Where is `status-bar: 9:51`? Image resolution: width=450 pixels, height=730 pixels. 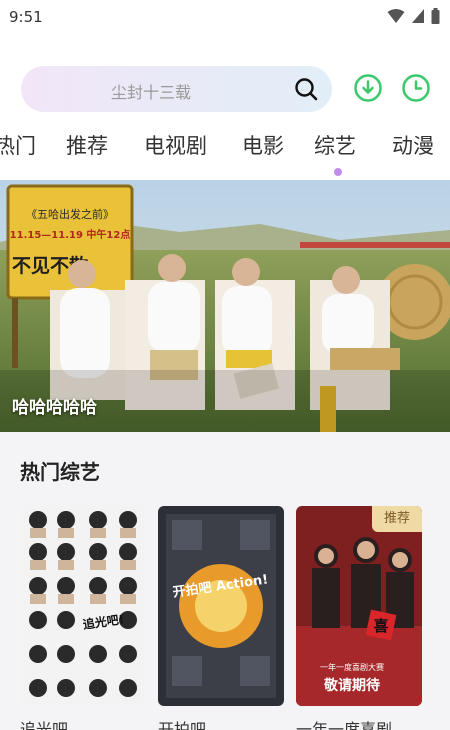
status-bar: 9:51 is located at coordinates (225, 18).